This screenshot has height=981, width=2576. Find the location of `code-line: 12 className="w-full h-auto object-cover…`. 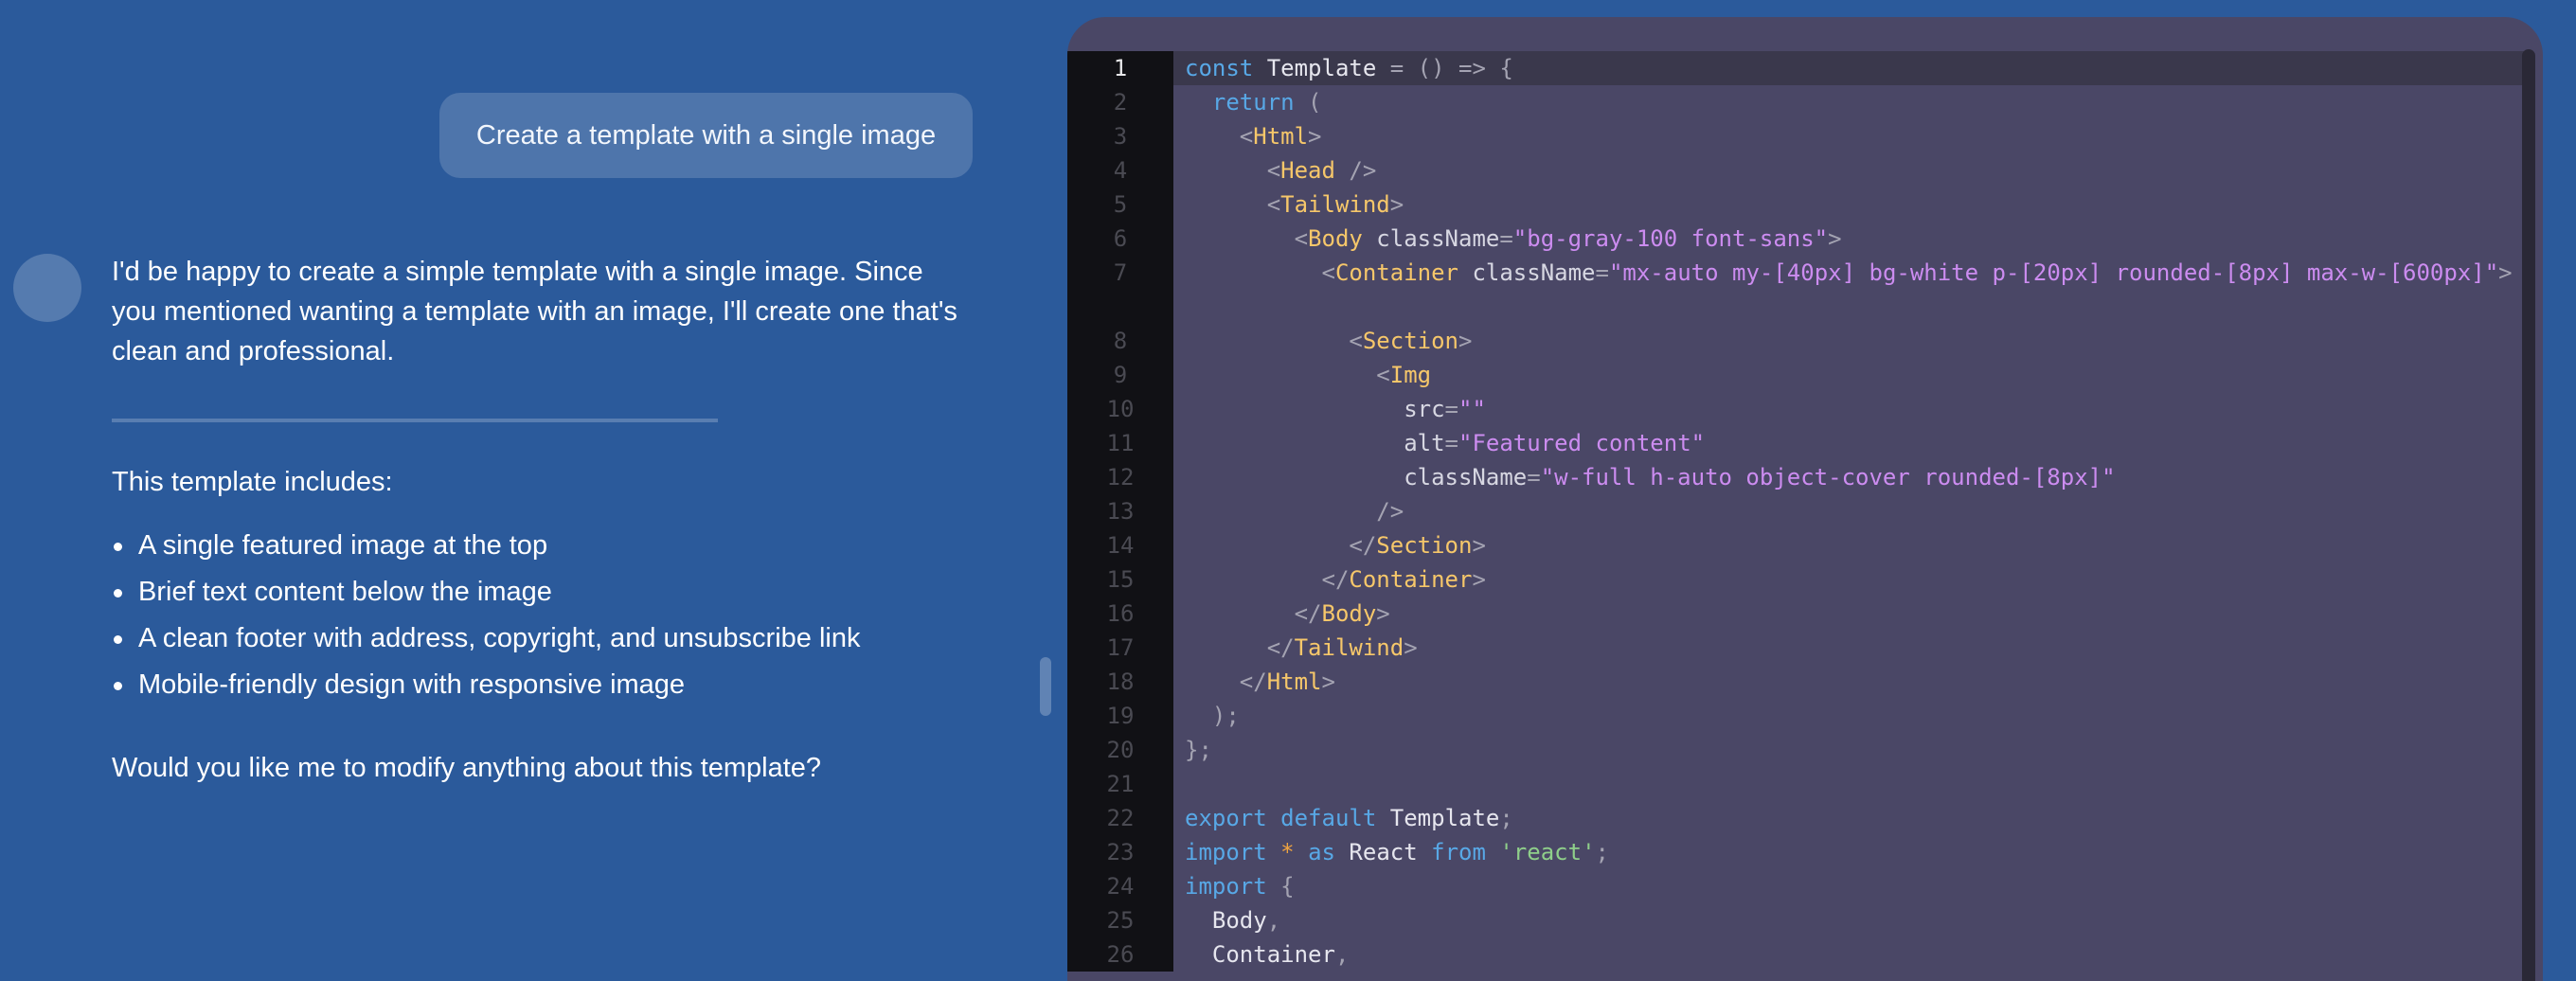

code-line: 12 className="w-full h-auto object-cover… is located at coordinates (1796, 477).